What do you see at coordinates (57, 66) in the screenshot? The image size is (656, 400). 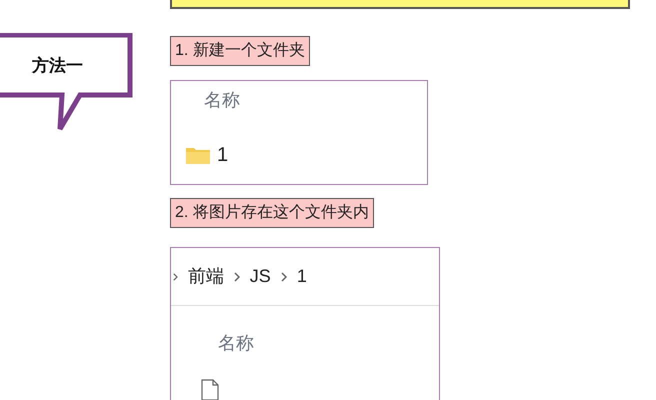 I see `callout-label: 方法一` at bounding box center [57, 66].